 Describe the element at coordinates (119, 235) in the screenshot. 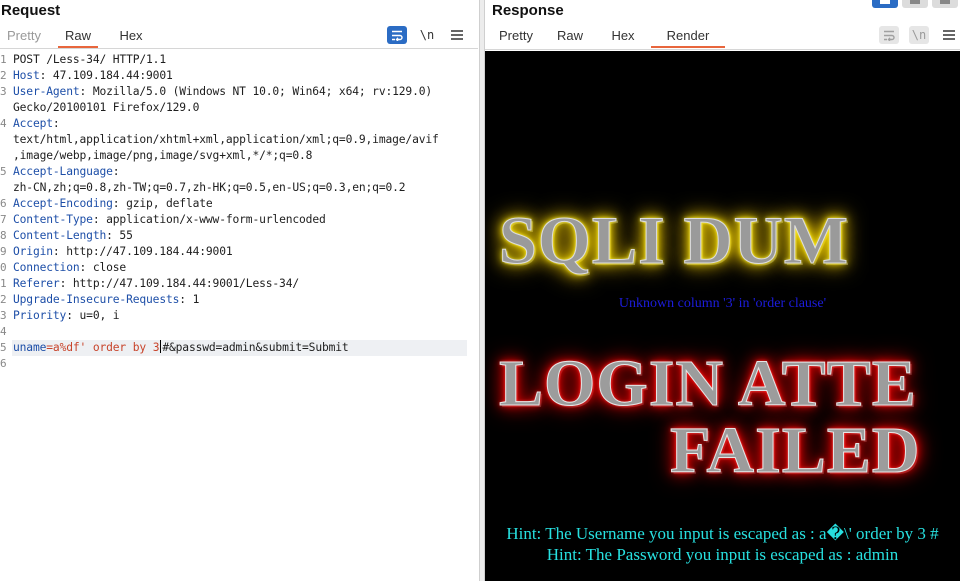

I see `header-value: : 55` at that location.